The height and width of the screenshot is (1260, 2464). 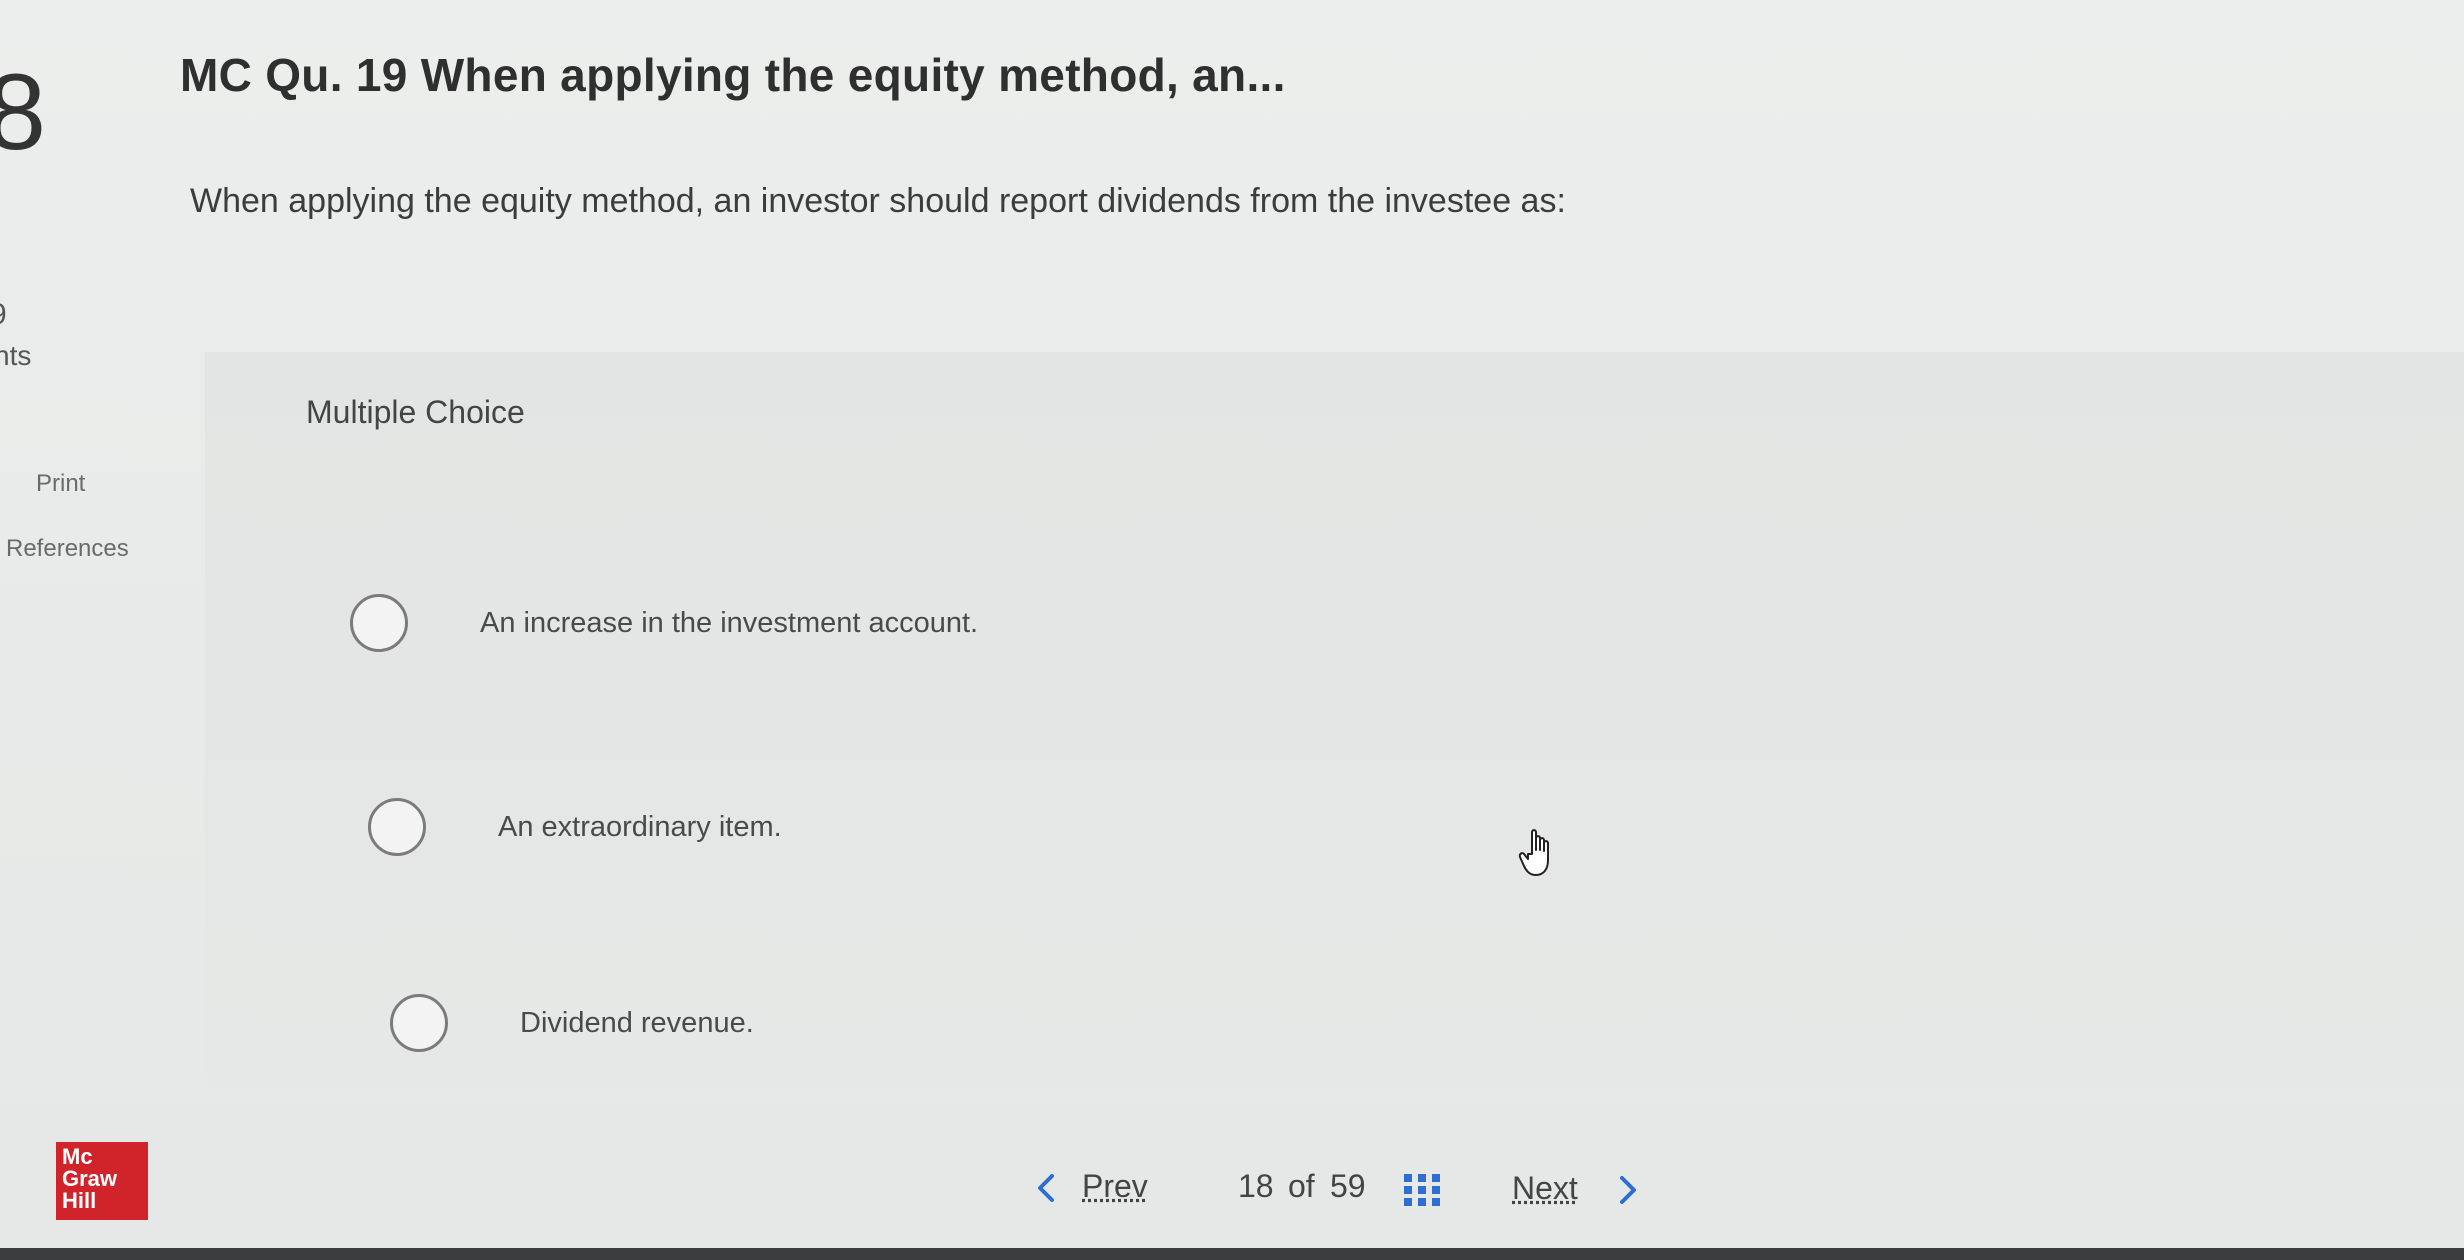 I want to click on page-of-label: of, so click(x=1301, y=1186).